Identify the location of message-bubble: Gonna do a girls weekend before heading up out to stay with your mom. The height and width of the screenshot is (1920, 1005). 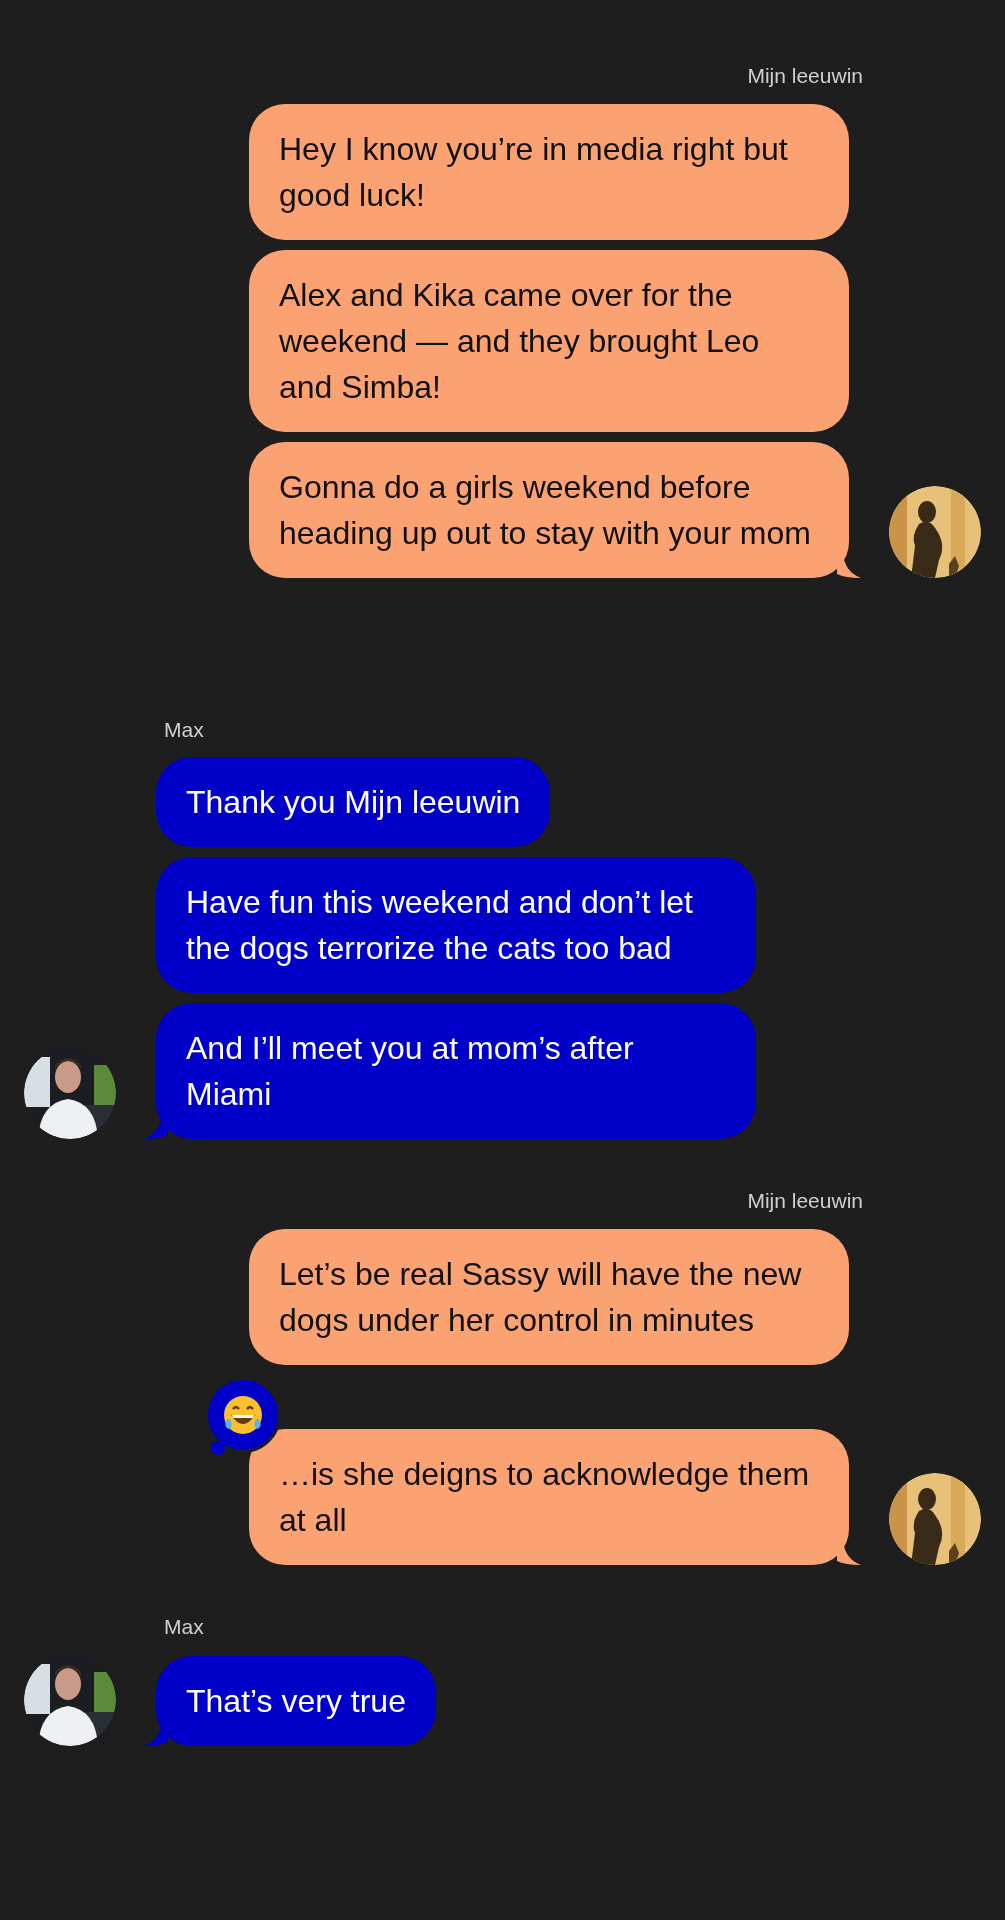
(549, 509).